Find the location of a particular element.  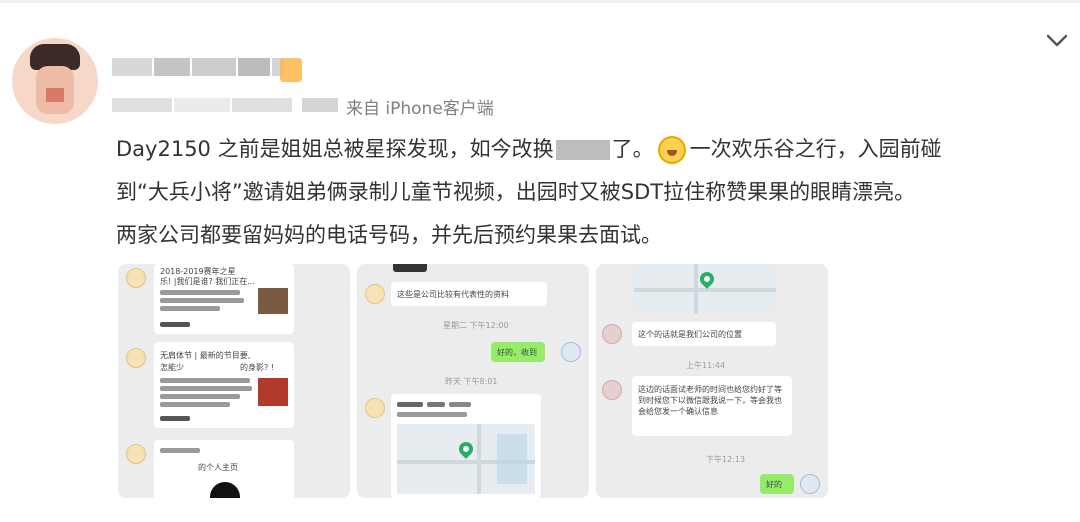

vip-badge-icon is located at coordinates (291, 70).